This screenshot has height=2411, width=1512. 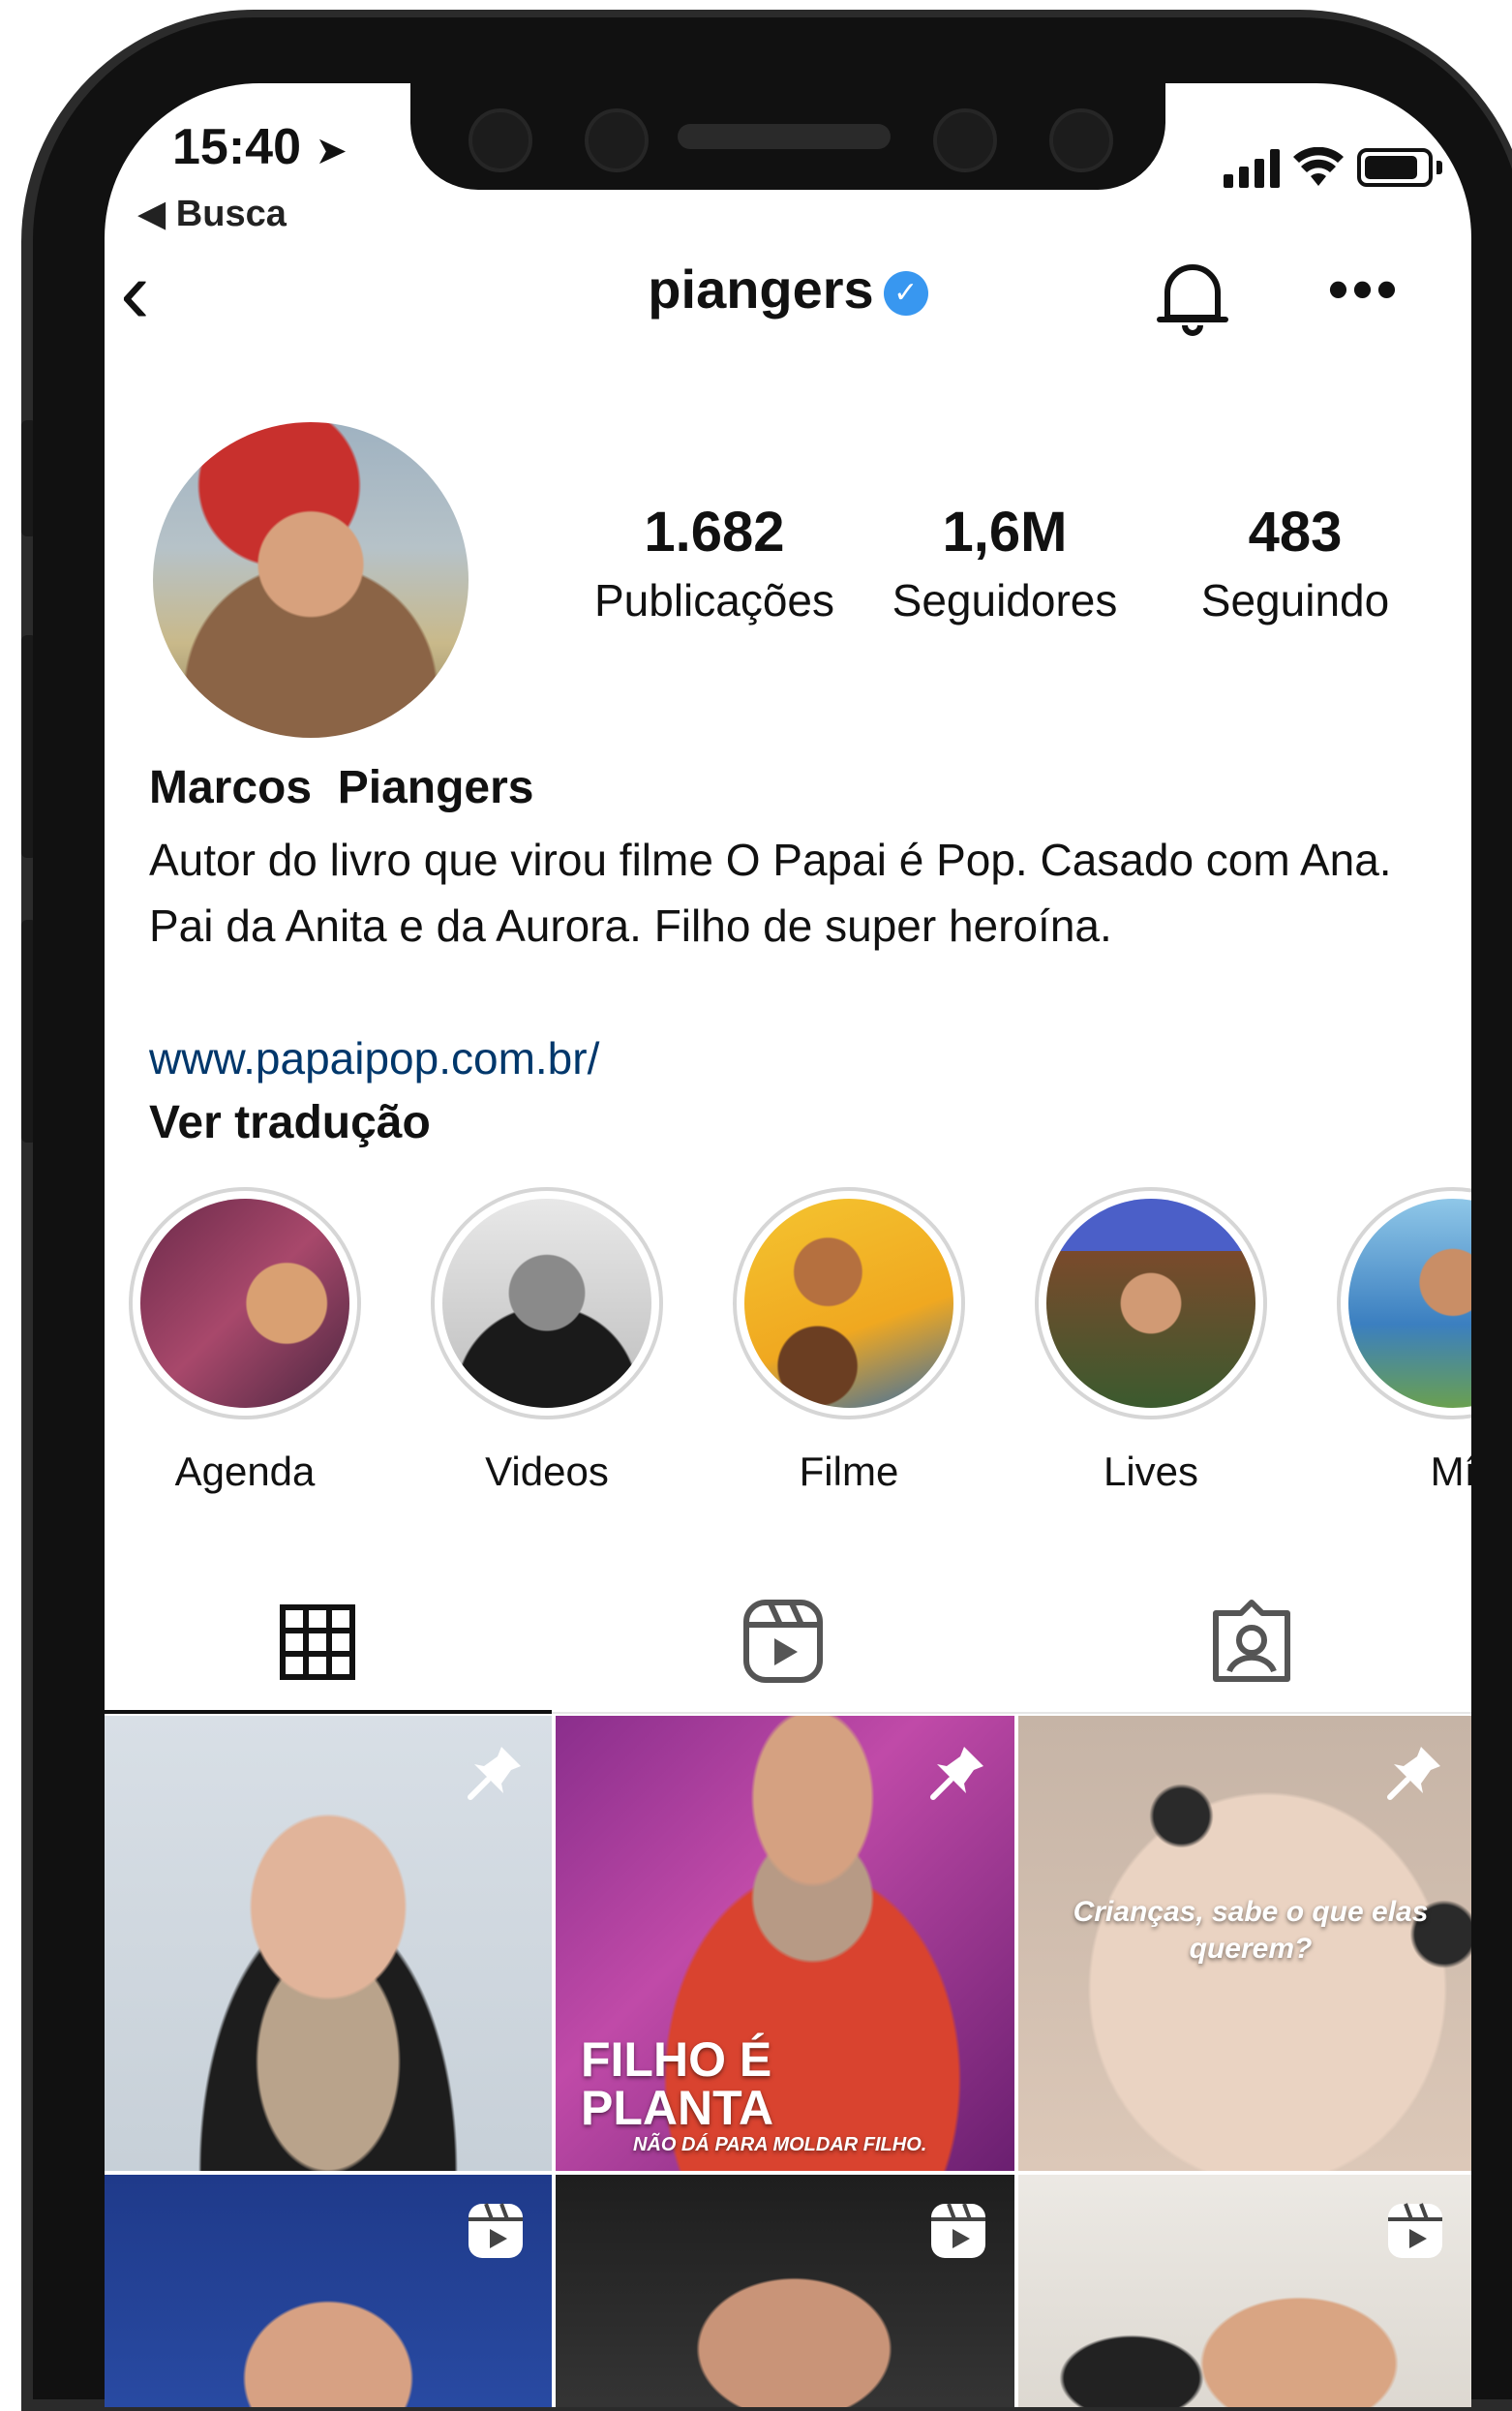 I want to click on post-caption-text: Crianças, sabe o que elas querem?, so click(x=1251, y=1930).